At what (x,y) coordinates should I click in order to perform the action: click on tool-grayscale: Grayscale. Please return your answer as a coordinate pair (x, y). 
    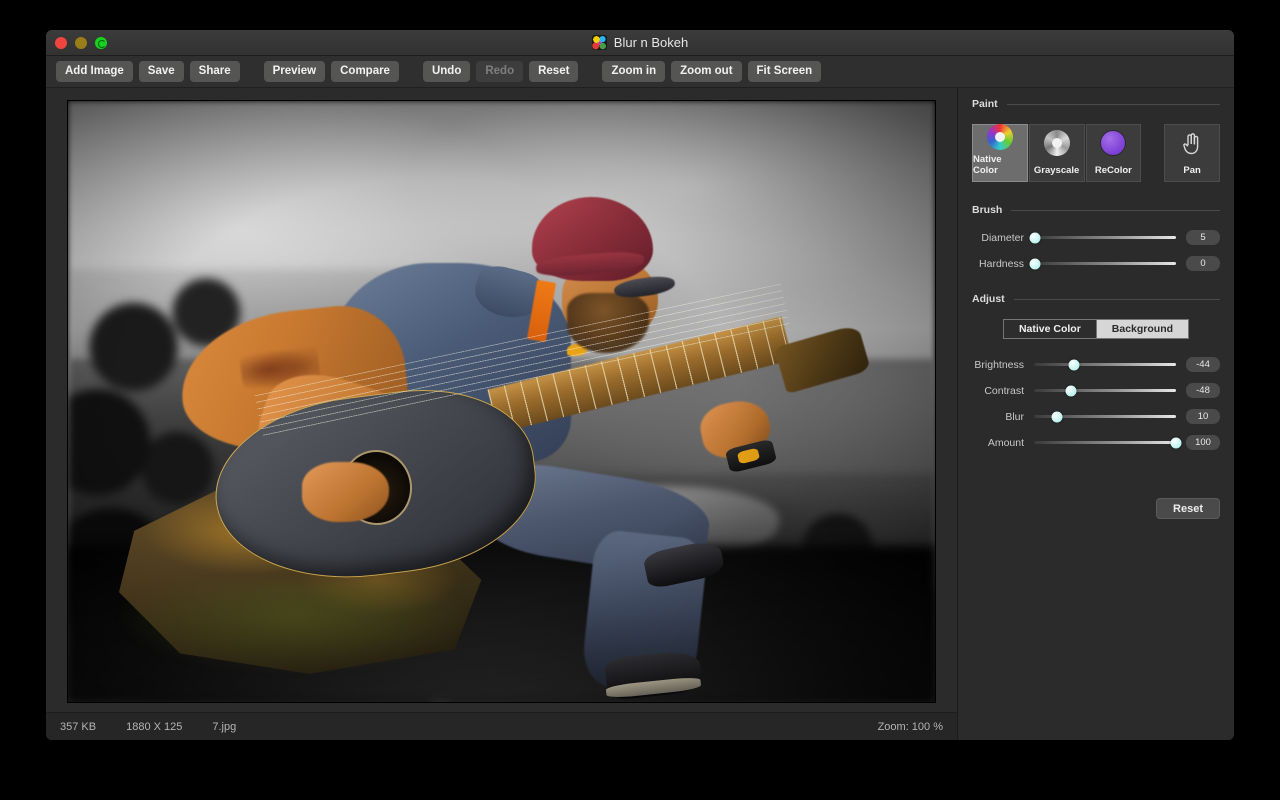
    Looking at the image, I should click on (1056, 153).